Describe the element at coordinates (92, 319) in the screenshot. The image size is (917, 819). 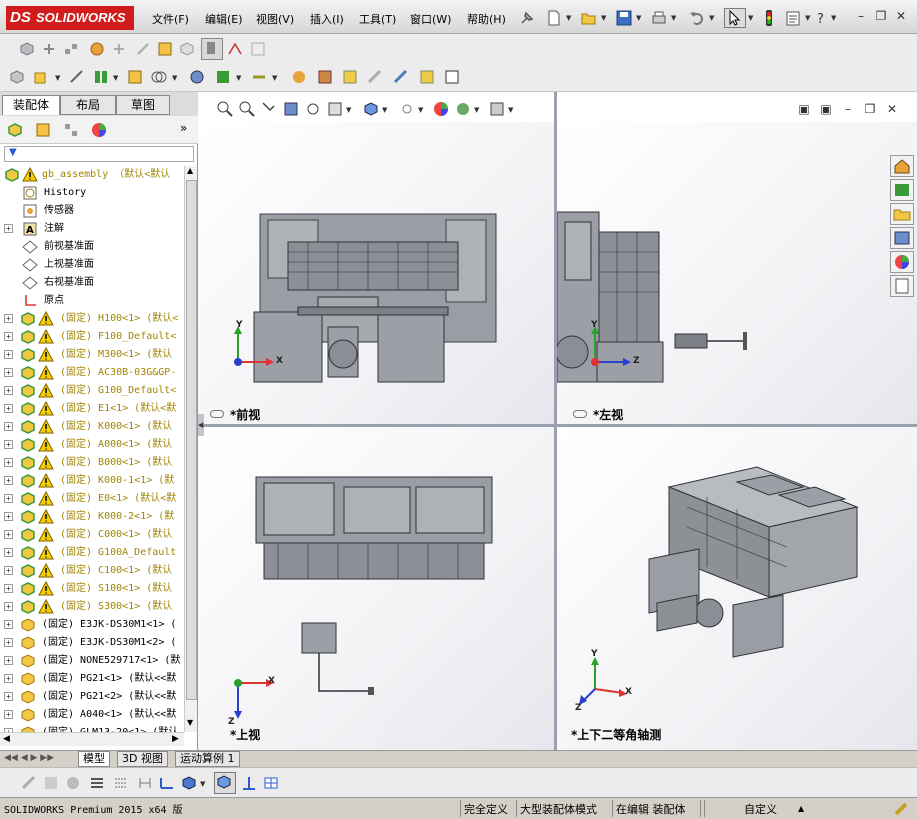
I see `tree-item: + (固定) H100<1> (默认<` at that location.